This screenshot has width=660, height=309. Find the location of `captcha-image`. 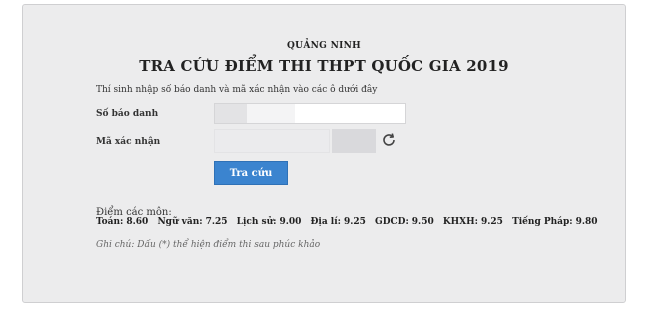

captcha-image is located at coordinates (354, 141).